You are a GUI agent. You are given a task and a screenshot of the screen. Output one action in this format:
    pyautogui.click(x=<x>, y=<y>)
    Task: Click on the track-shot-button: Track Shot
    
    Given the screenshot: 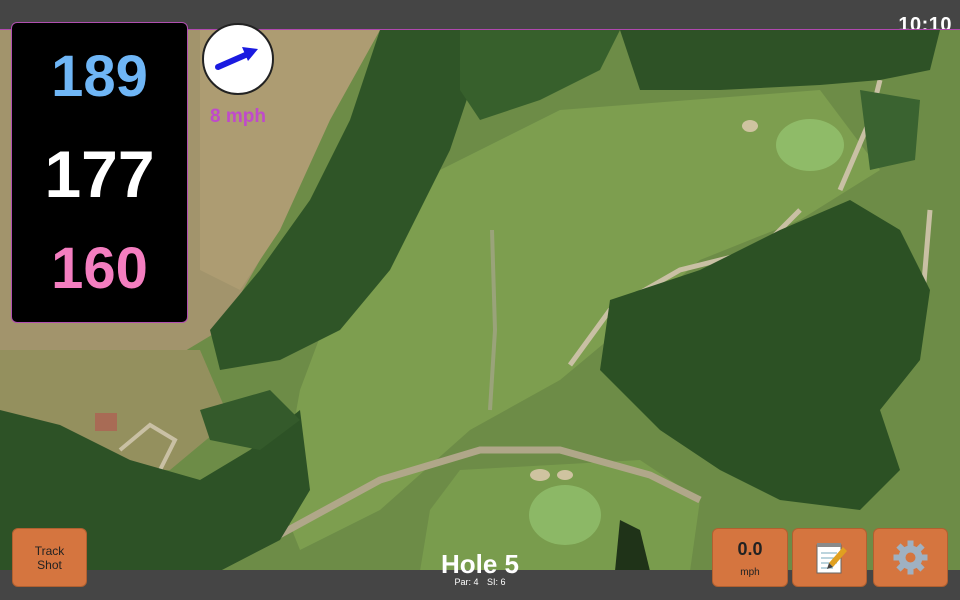 What is the action you would take?
    pyautogui.click(x=49, y=557)
    